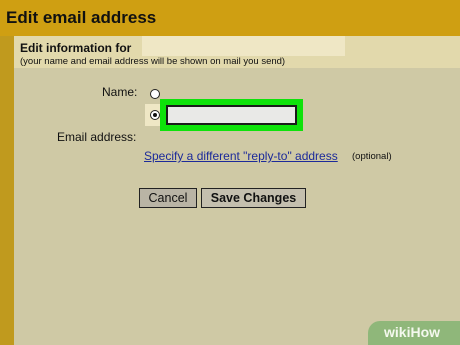 The height and width of the screenshot is (345, 460). What do you see at coordinates (81, 17) in the screenshot?
I see `dialog-title: Edit email address` at bounding box center [81, 17].